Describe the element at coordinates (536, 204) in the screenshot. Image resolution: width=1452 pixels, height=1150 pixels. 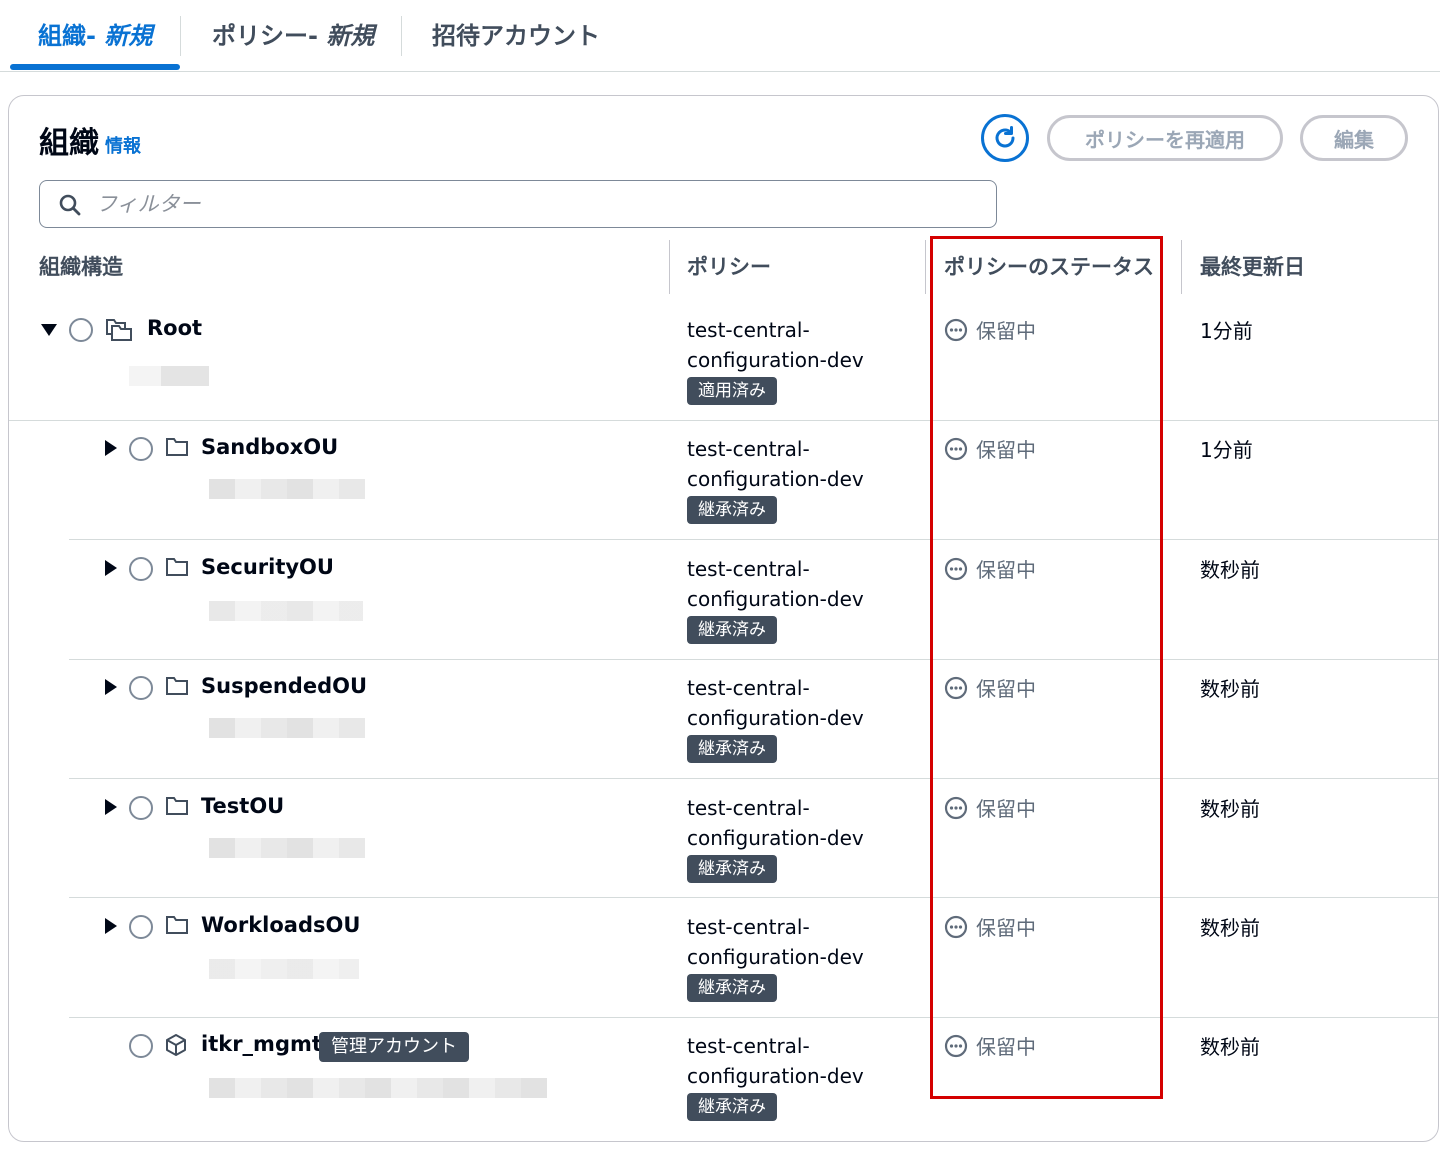
I see `filter-input` at that location.